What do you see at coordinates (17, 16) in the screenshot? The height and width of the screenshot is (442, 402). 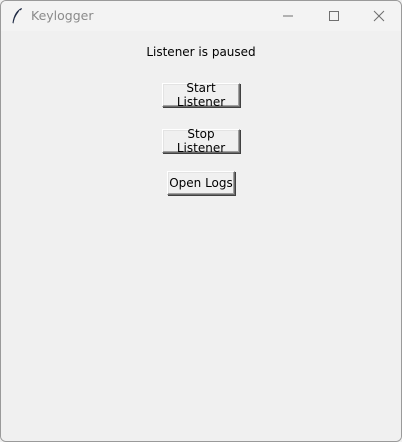 I see `feather-icon` at bounding box center [17, 16].